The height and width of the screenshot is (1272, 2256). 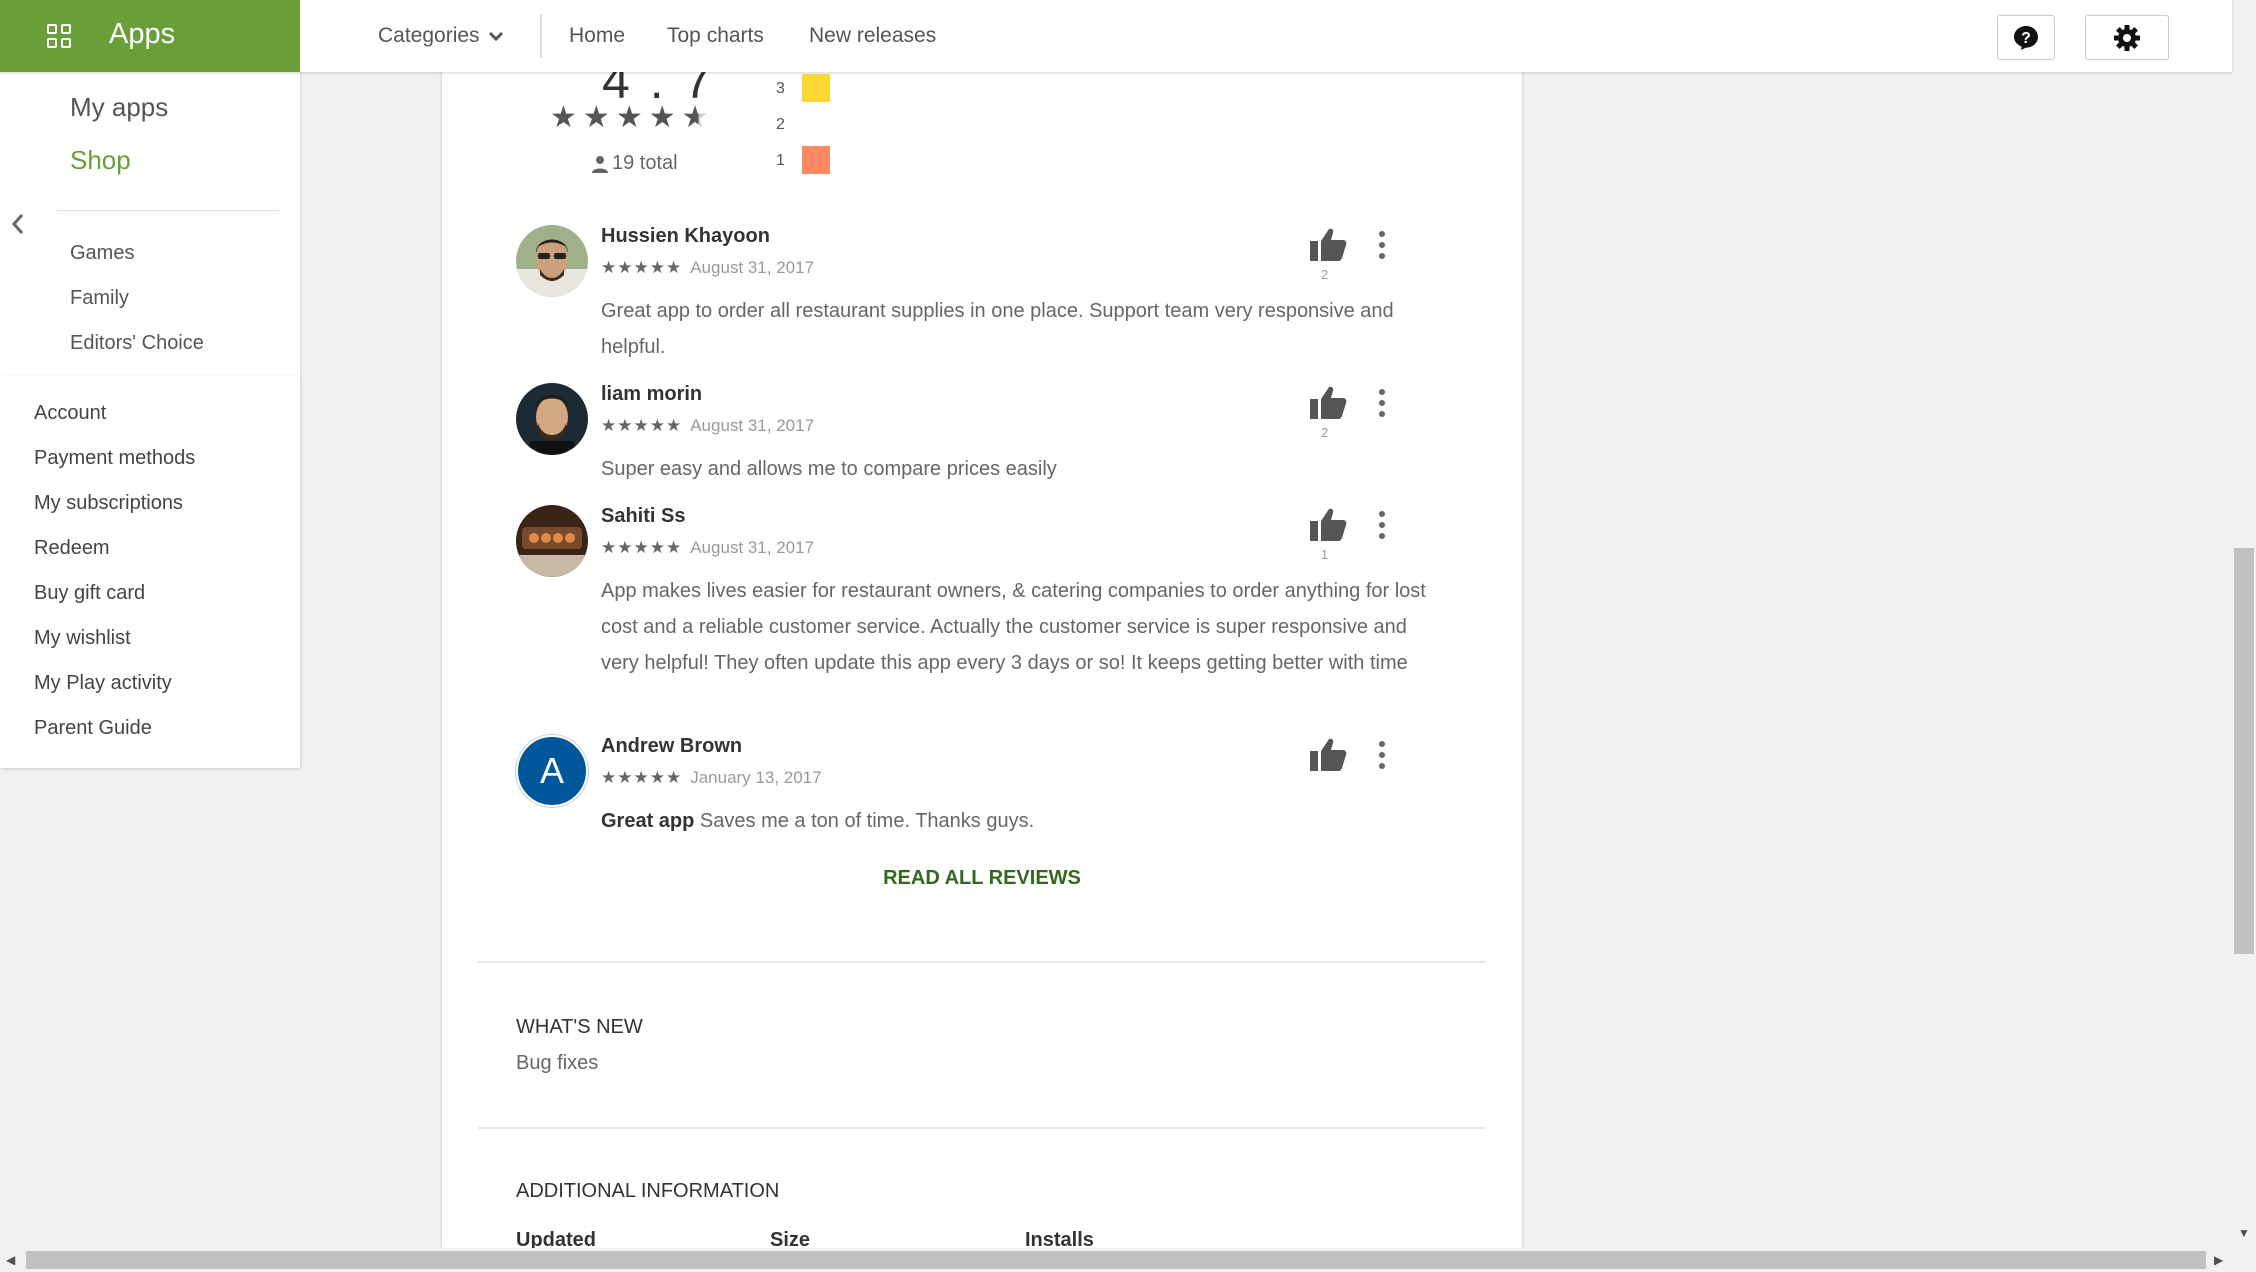 I want to click on review-date: January 13, 2017, so click(x=756, y=777).